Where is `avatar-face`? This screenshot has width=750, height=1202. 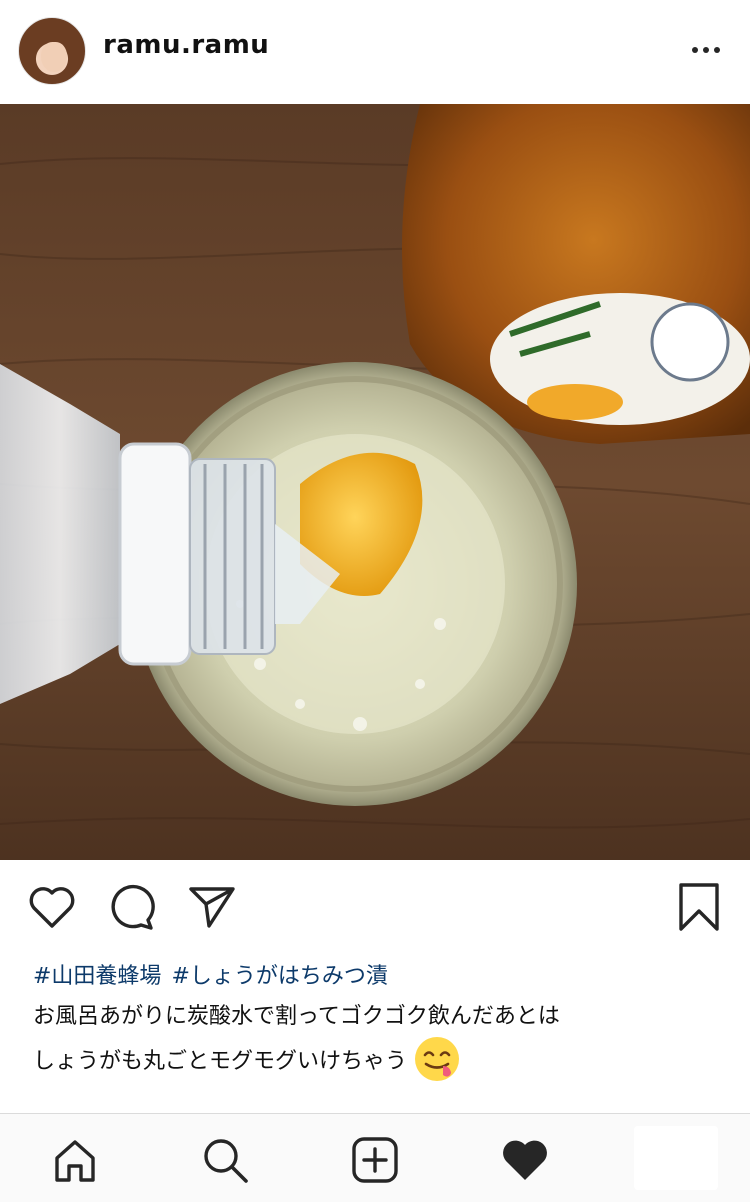 avatar-face is located at coordinates (54, 57).